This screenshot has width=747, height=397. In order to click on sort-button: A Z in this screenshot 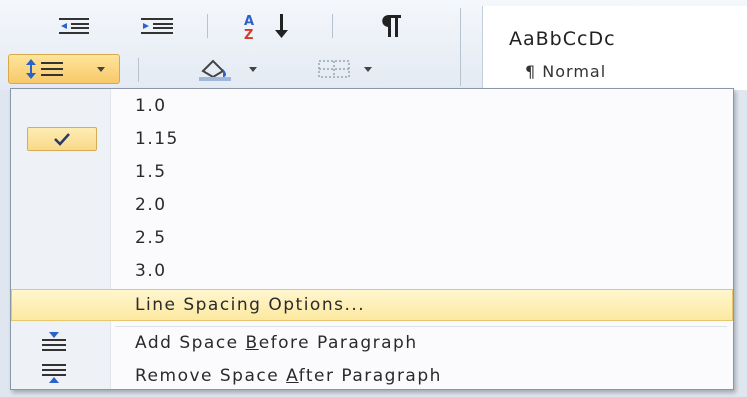, I will do `click(268, 26)`.